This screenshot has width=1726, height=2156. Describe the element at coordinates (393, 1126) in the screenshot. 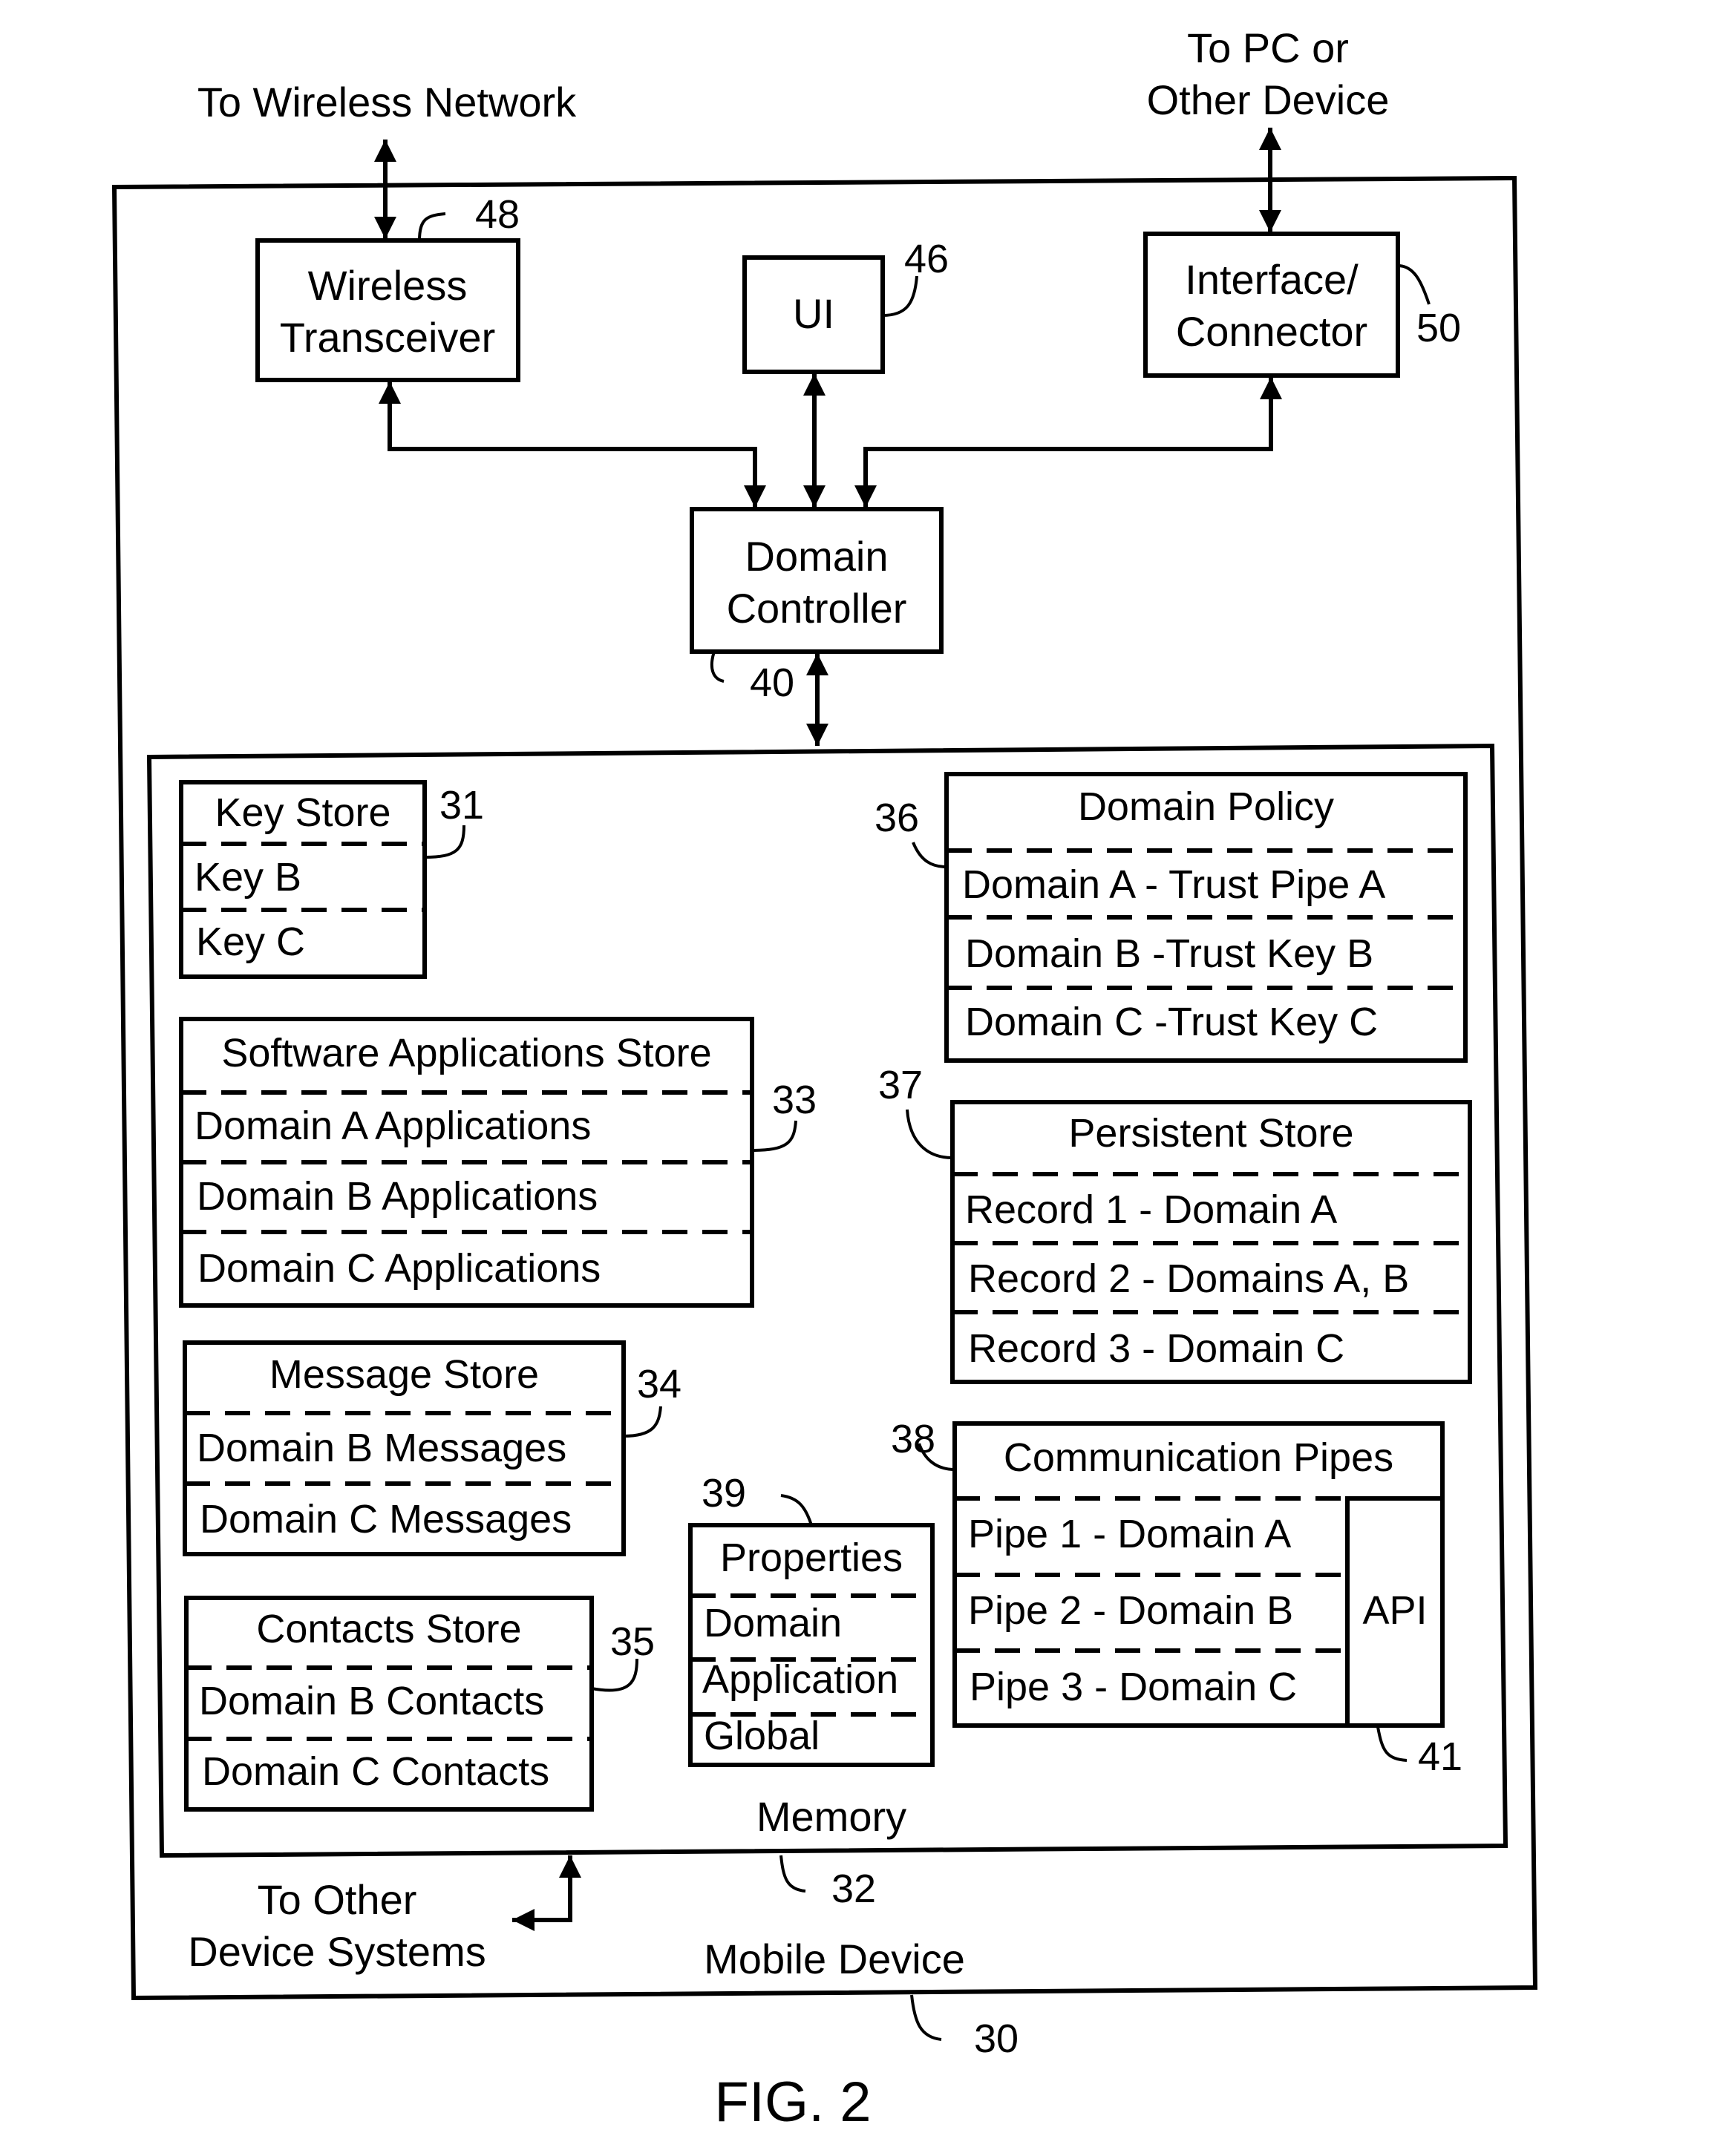

I see `software-store-row: Domain A Applications` at that location.